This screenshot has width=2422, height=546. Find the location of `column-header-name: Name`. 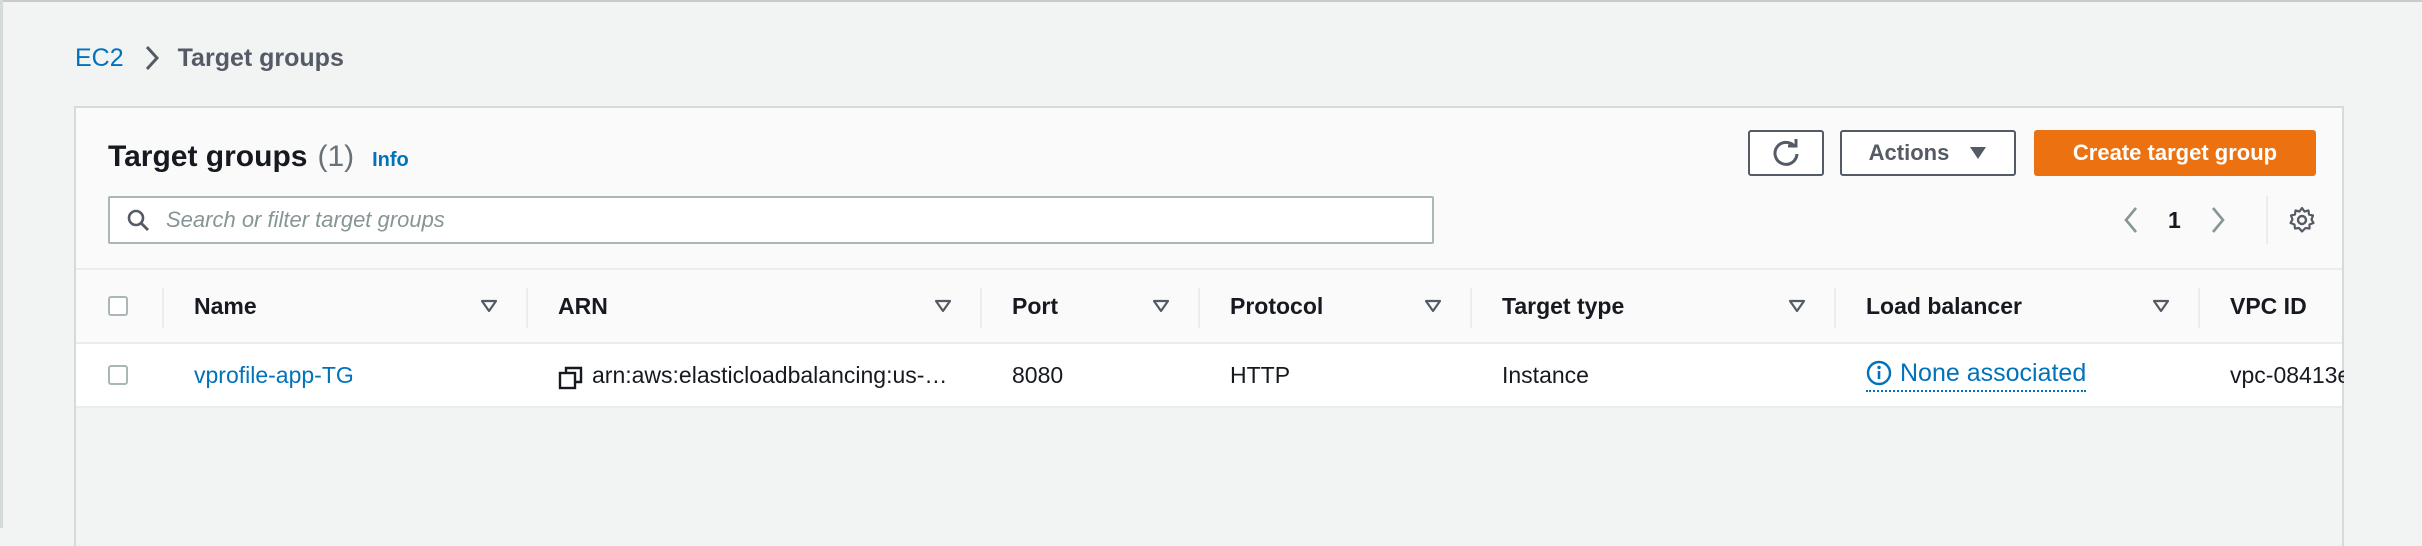

column-header-name: Name is located at coordinates (225, 306).